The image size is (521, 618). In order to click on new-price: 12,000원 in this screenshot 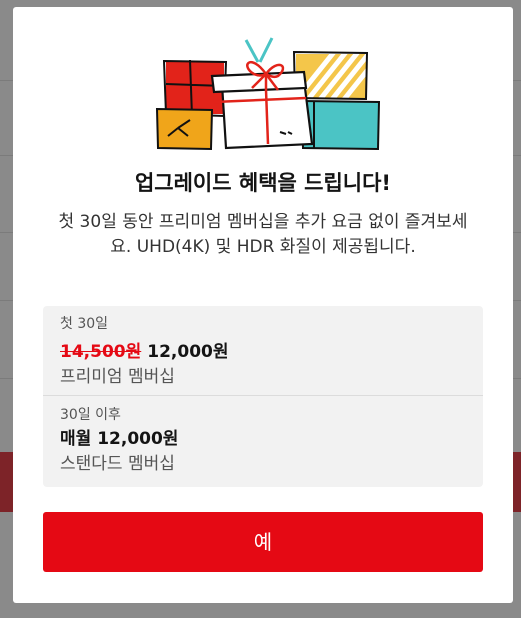, I will do `click(188, 352)`.